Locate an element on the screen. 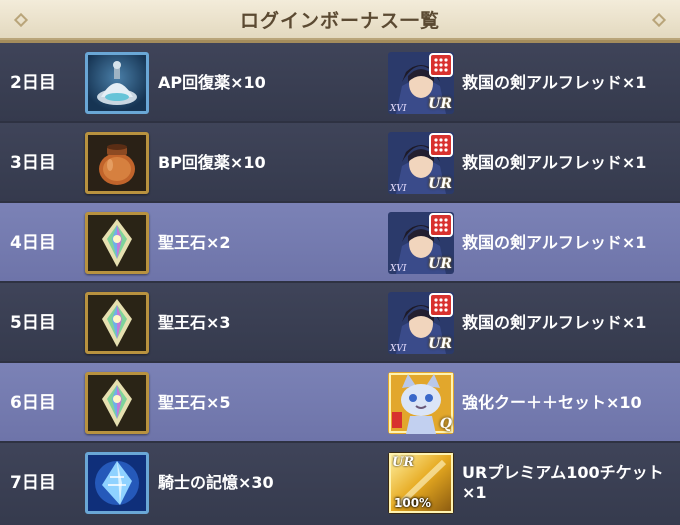  header-ornament-right is located at coordinates (659, 20).